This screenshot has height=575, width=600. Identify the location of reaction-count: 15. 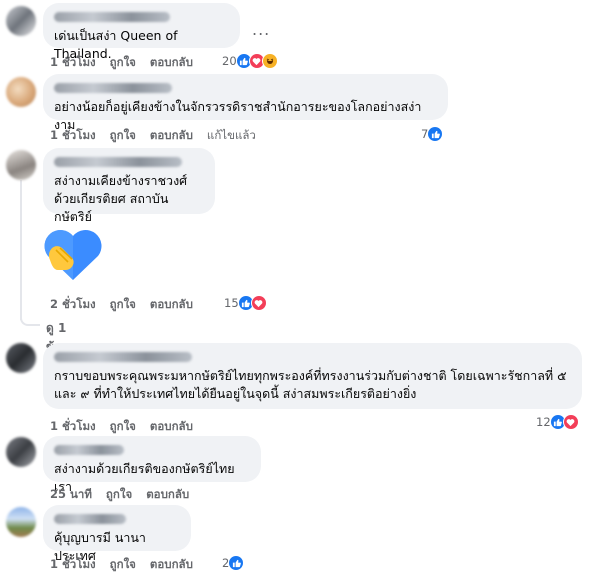
(231, 303).